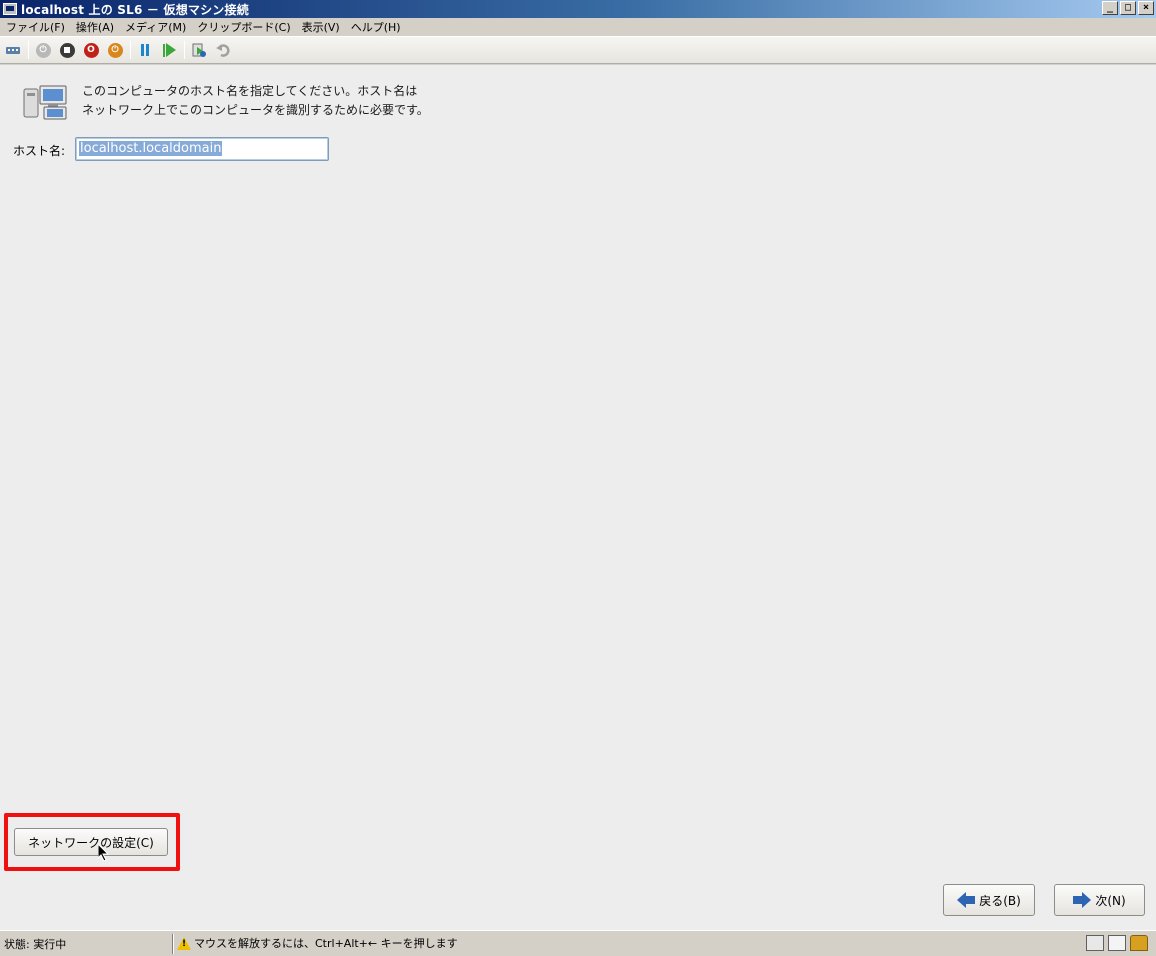 The image size is (1156, 956). I want to click on title-bar: localhost 上の SL6 － 仮想マシン接続 _ □ ×, so click(578, 9).